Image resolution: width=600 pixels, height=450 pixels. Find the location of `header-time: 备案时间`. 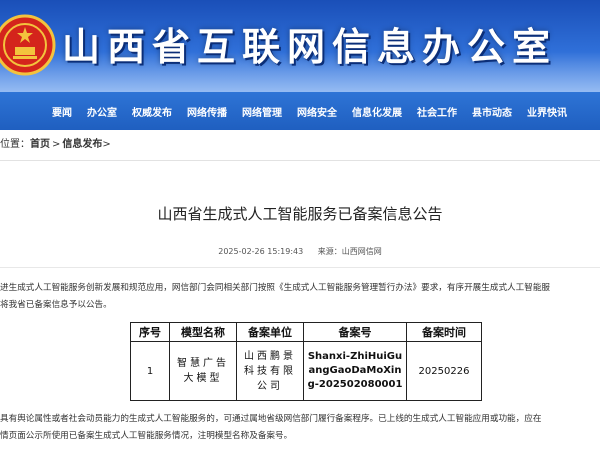

header-time: 备案时间 is located at coordinates (444, 332).